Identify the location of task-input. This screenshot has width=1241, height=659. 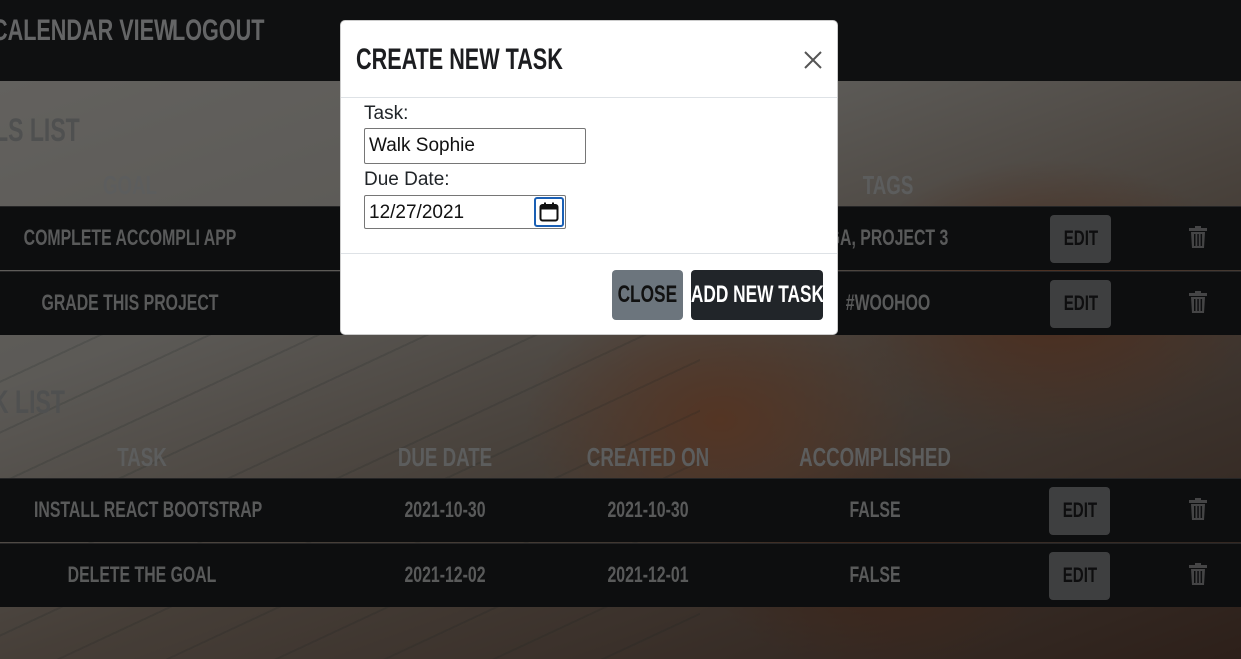
(475, 146).